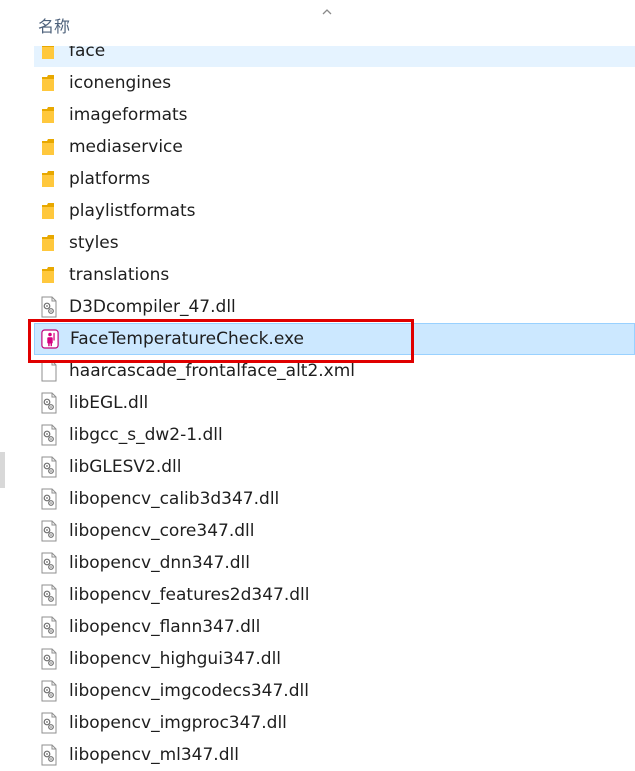 The height and width of the screenshot is (771, 635). I want to click on file-name-label: libopencv_dnn347.dll, so click(159, 563).